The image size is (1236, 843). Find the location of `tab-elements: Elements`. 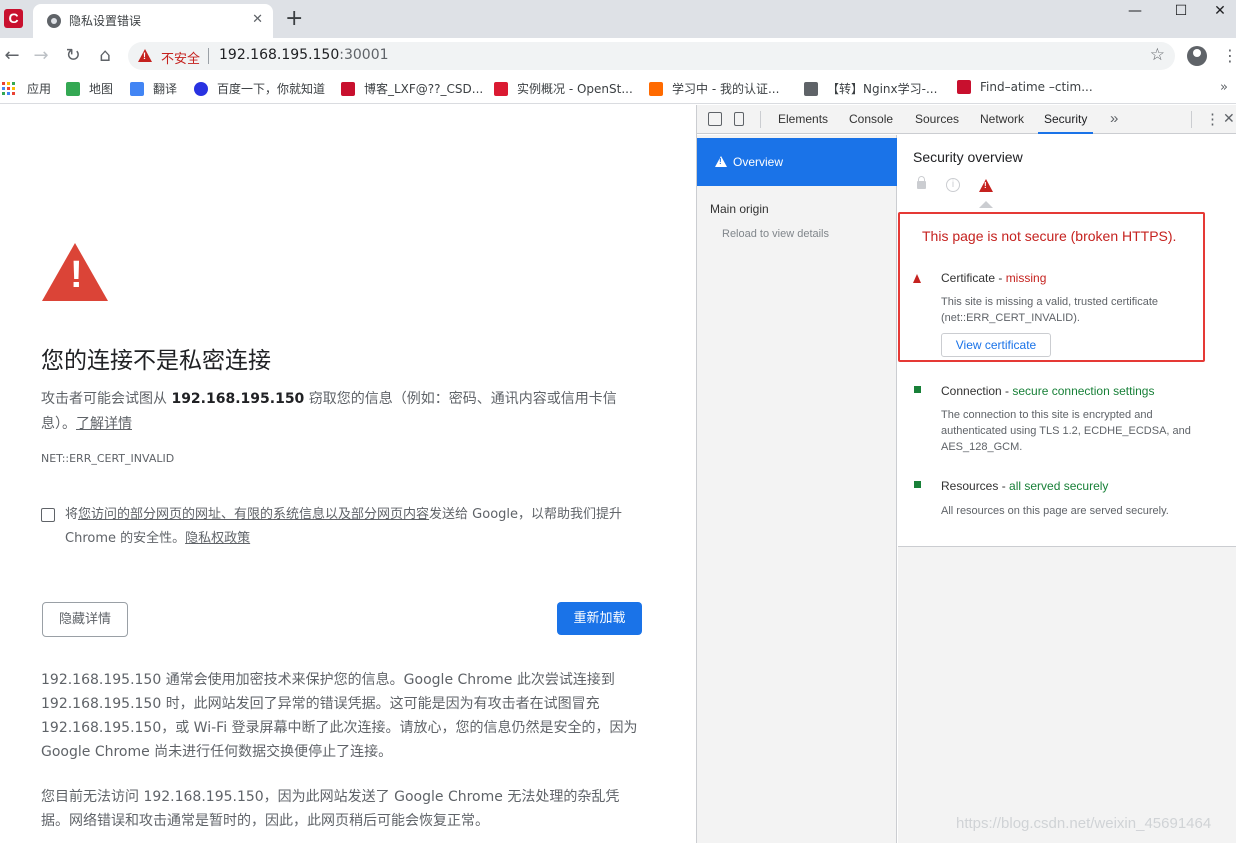

tab-elements: Elements is located at coordinates (803, 119).